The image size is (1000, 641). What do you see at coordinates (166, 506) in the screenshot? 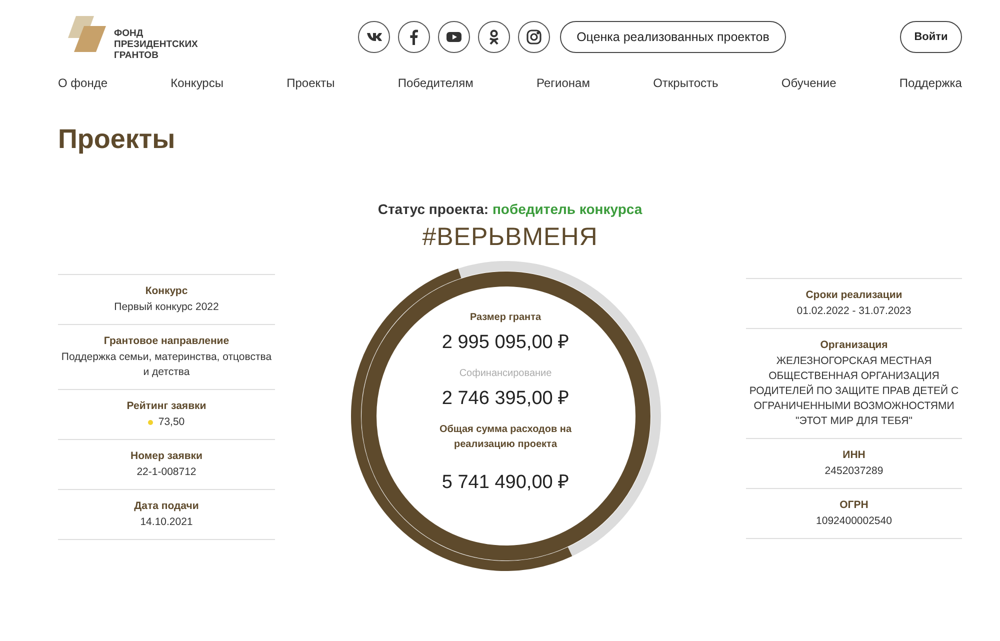
I see `info-label: Дата подачи` at bounding box center [166, 506].